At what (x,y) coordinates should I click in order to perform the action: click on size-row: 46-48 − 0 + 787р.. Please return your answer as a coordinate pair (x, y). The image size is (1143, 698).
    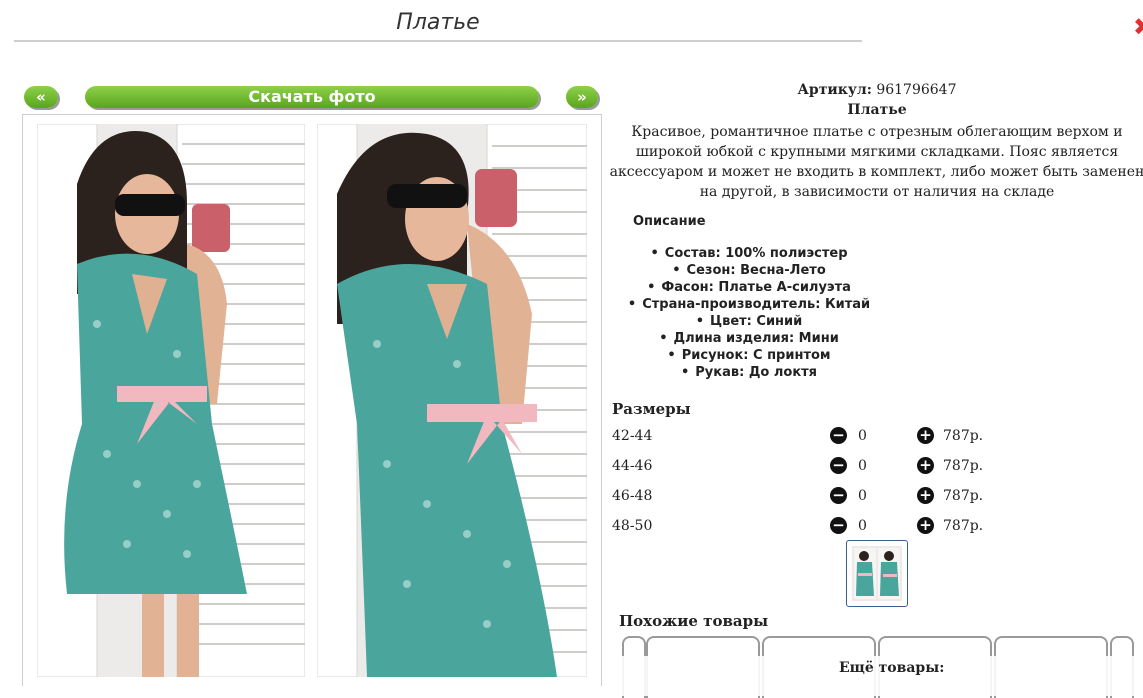
    Looking at the image, I should click on (812, 496).